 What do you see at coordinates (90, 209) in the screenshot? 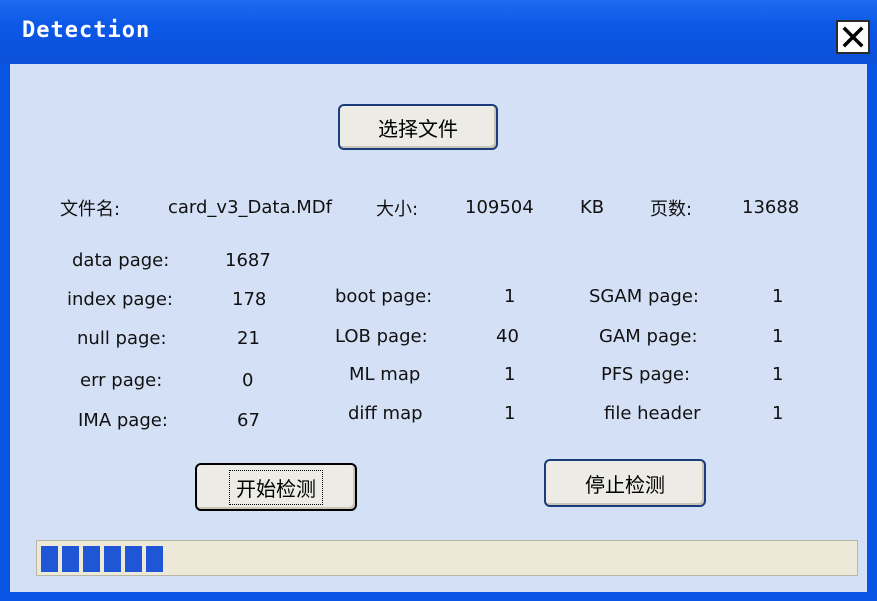
I see `file-name-label: 文件名:` at bounding box center [90, 209].